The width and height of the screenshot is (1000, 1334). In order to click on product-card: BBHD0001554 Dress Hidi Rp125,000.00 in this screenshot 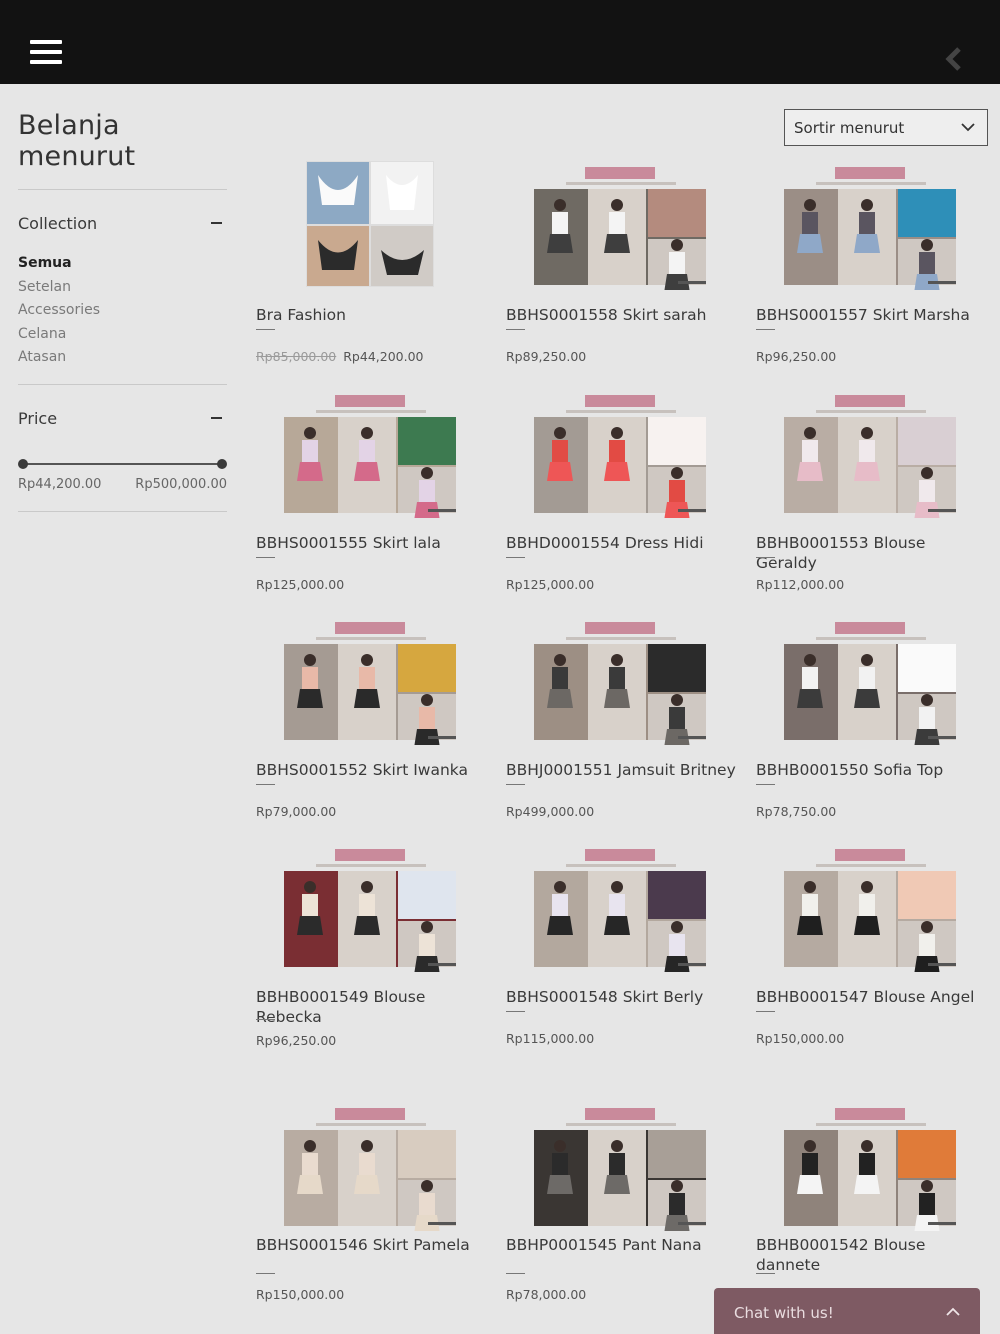, I will do `click(623, 487)`.